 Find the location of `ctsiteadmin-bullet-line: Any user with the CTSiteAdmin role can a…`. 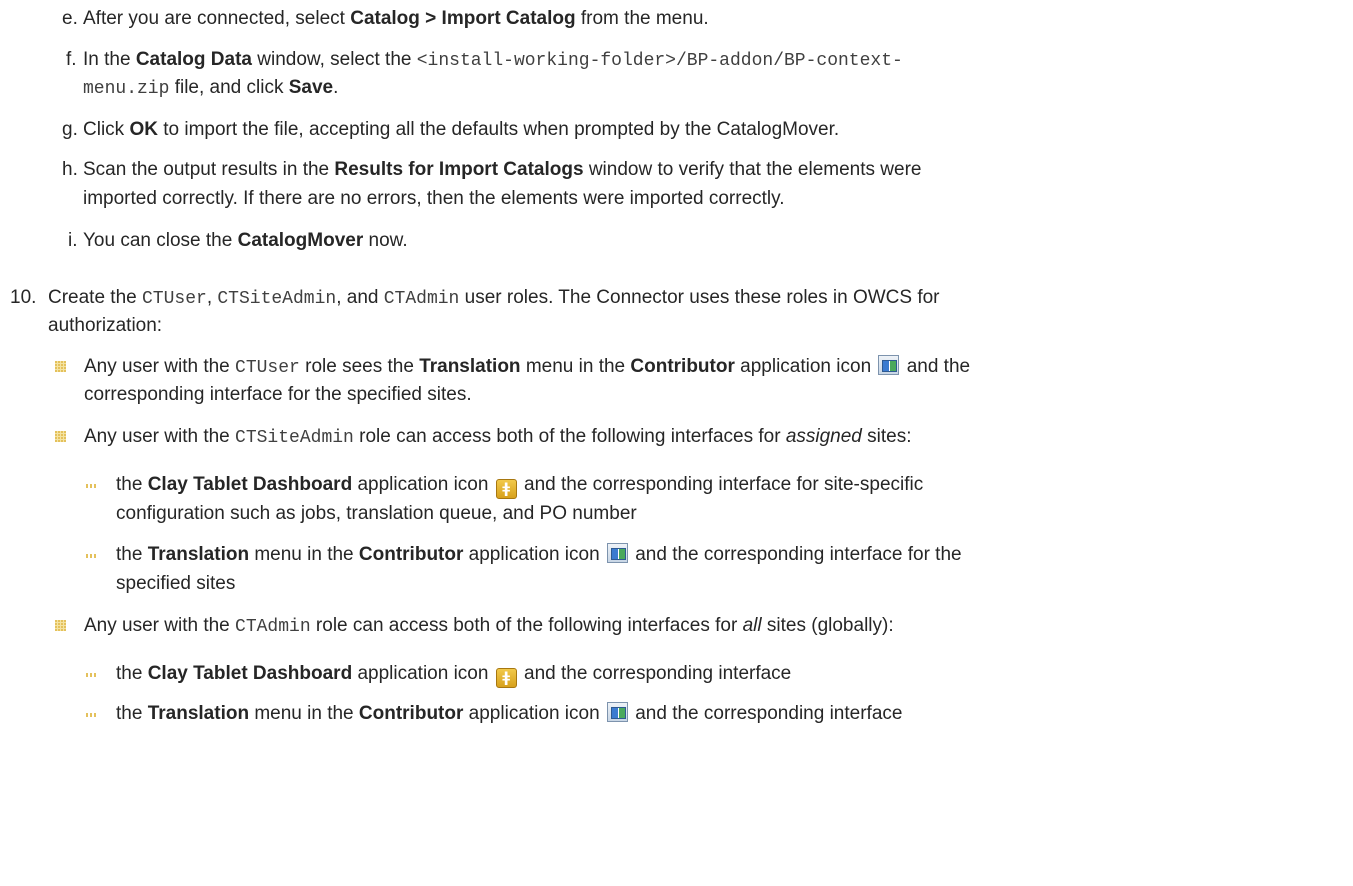

ctsiteadmin-bullet-line: Any user with the CTSiteAdmin role can a… is located at coordinates (498, 437).